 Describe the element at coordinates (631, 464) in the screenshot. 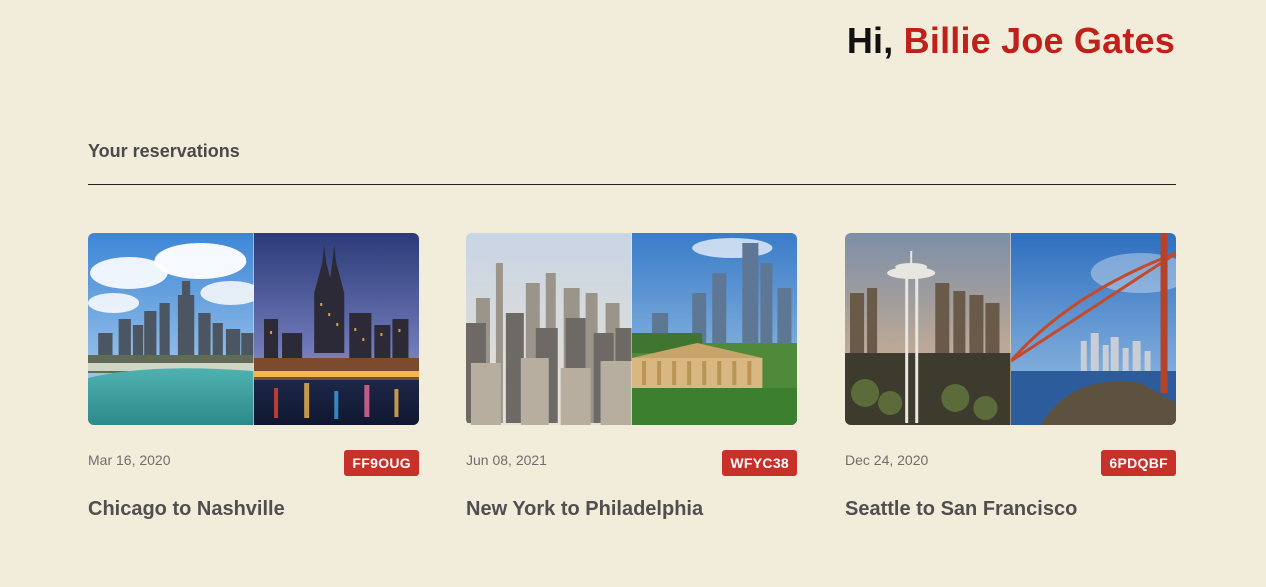

I see `reservation-meta: Jun 08, 2021 WFYC38` at that location.